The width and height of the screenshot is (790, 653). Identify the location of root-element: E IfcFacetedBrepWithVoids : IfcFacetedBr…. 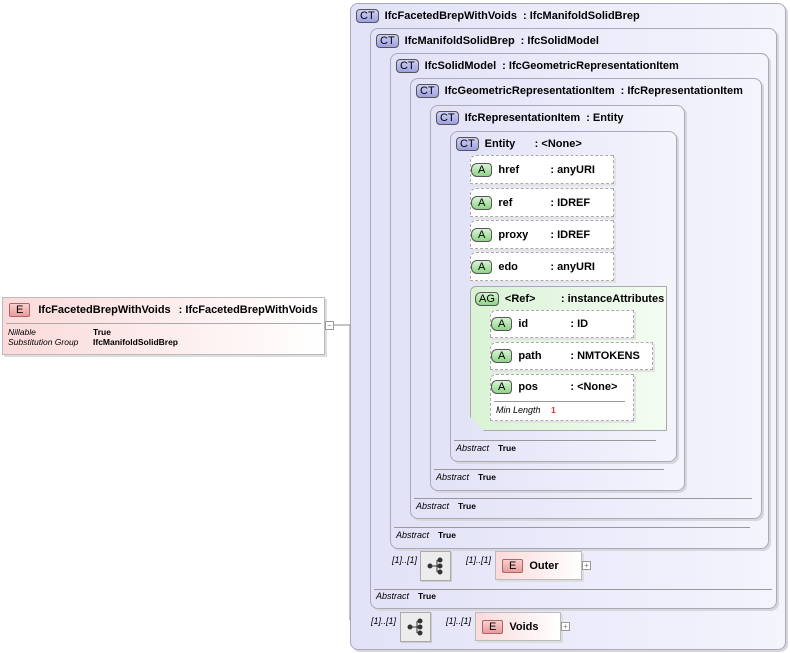
(163, 326).